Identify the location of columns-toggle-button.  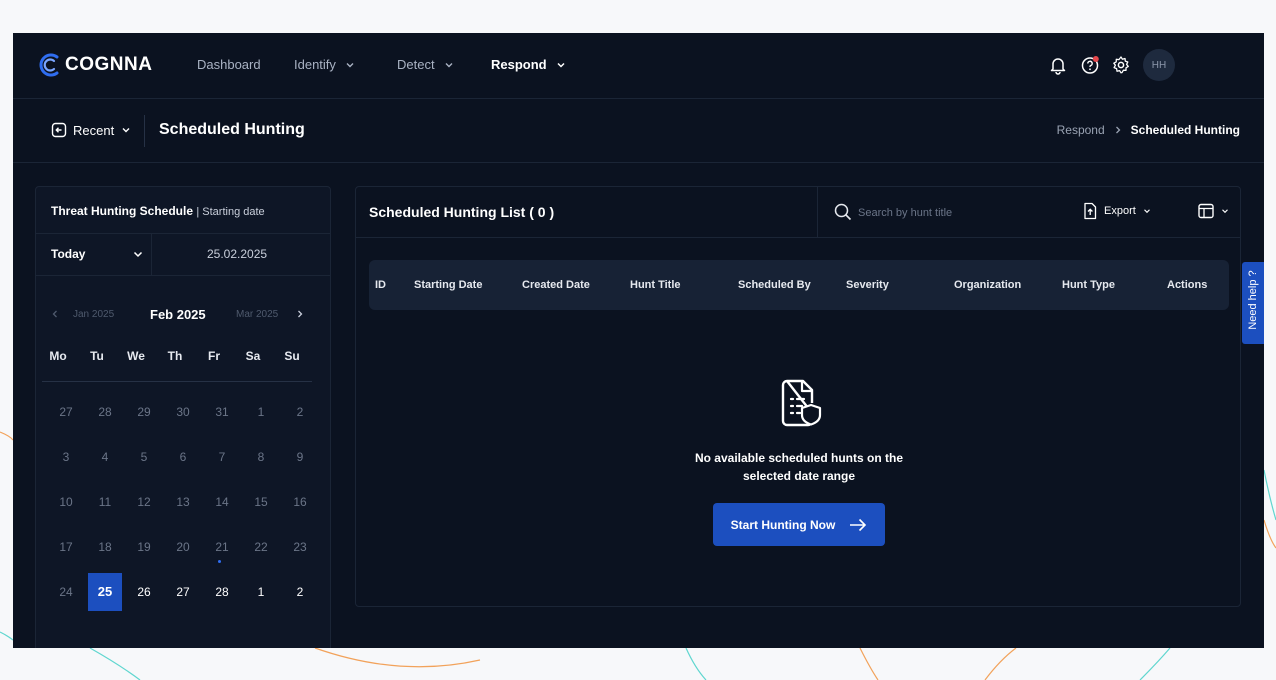
(1213, 211).